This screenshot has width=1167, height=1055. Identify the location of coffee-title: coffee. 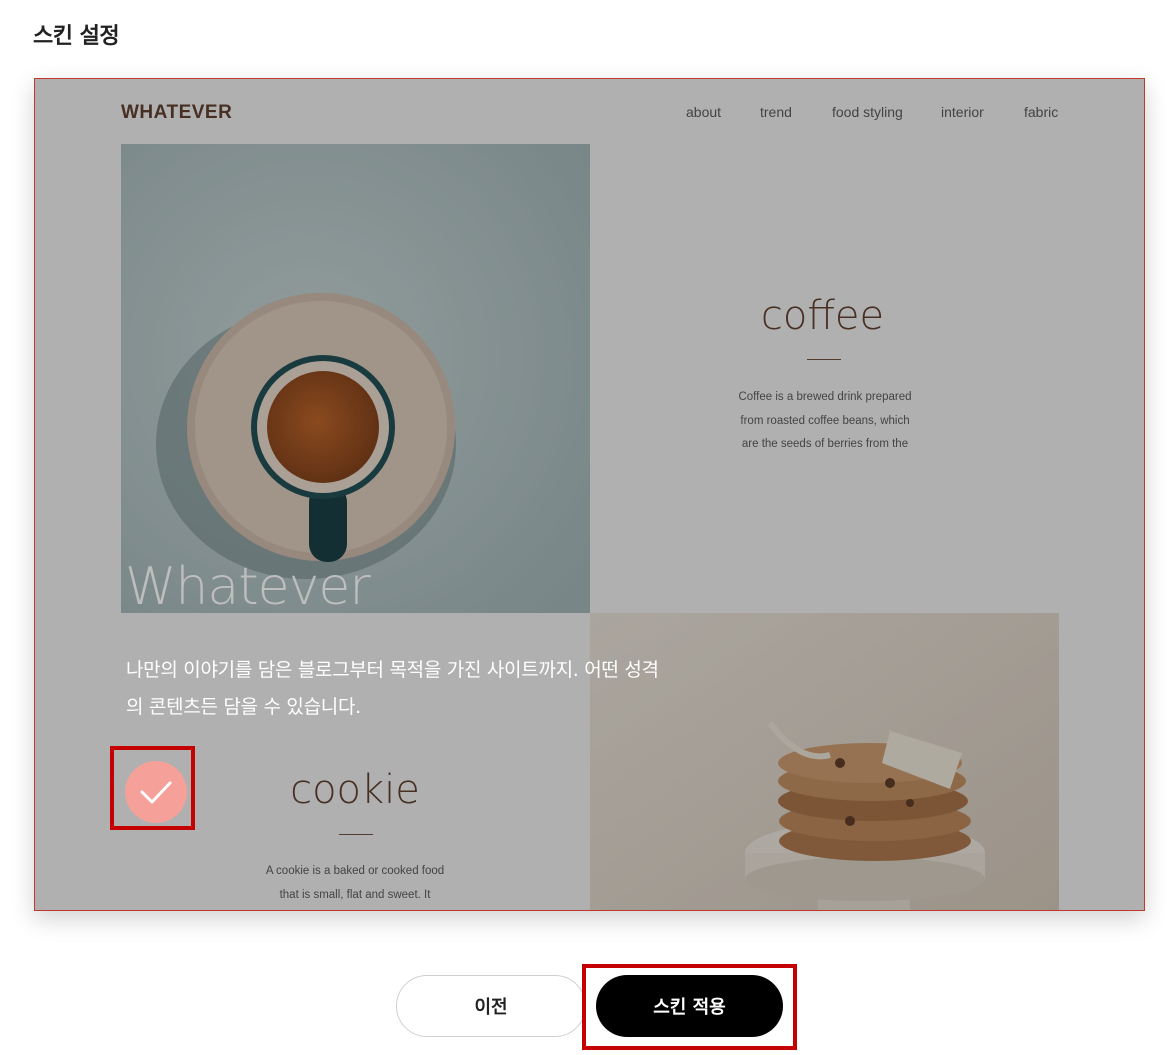
(822, 316).